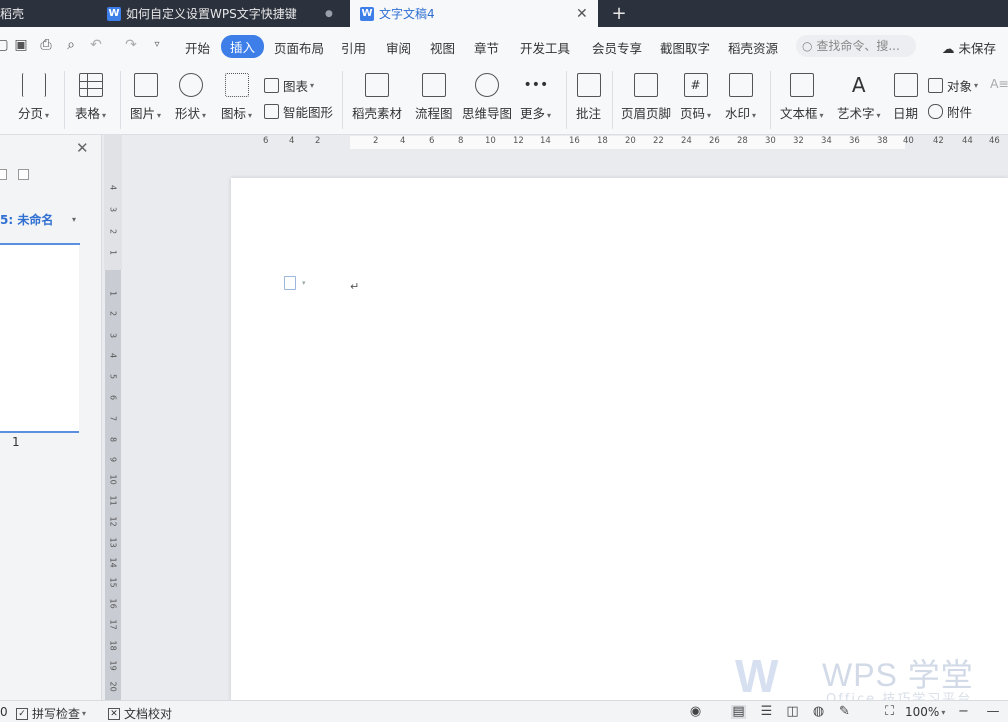 The height and width of the screenshot is (722, 1008). Describe the element at coordinates (695, 97) in the screenshot. I see `page-number-button: # 页码 ▾` at that location.